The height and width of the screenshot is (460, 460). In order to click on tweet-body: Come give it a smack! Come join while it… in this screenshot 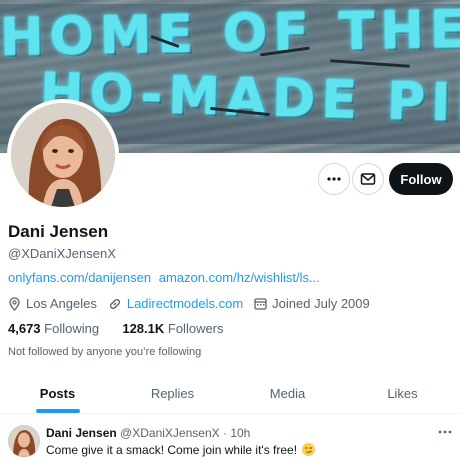, I will do `click(172, 450)`.